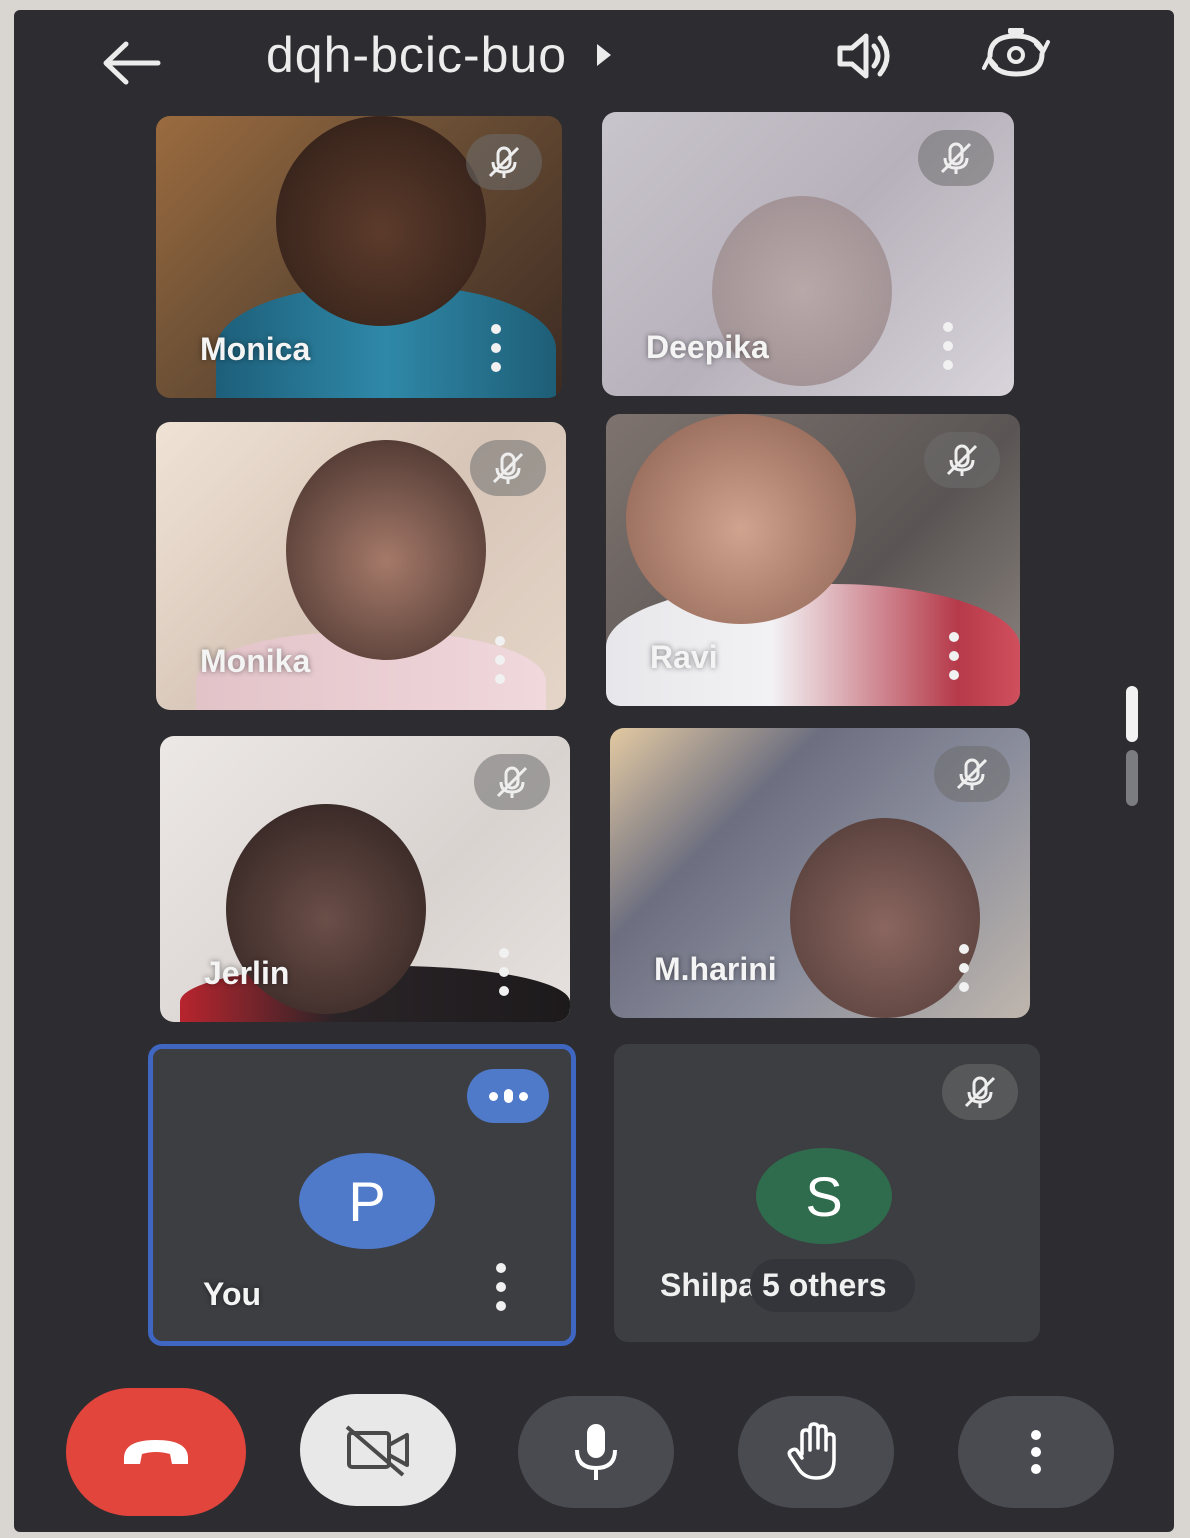  I want to click on participant-name: M.harini, so click(715, 969).